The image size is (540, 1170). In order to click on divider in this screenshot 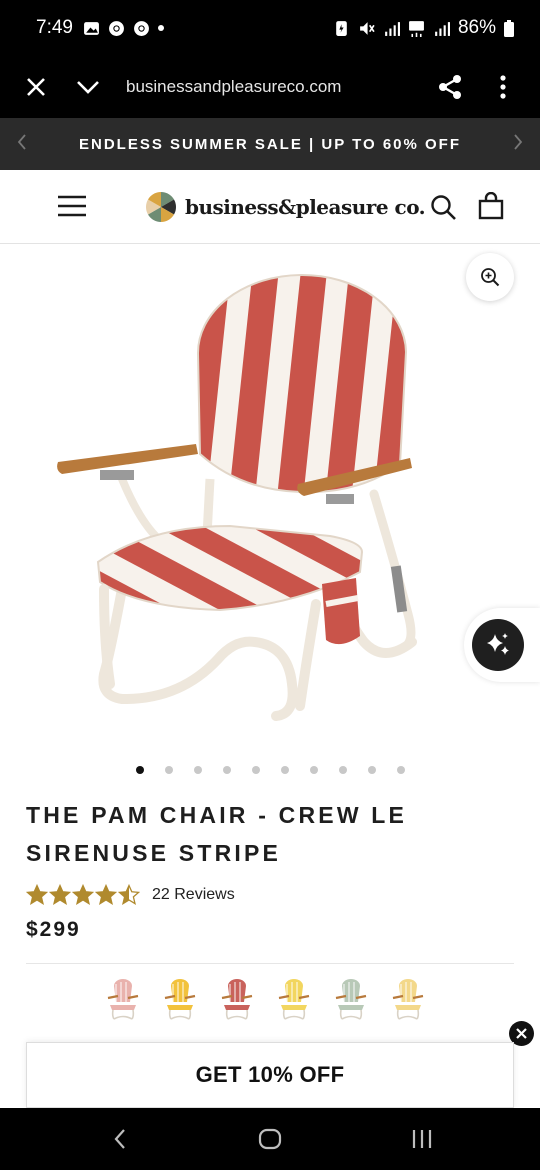, I will do `click(270, 963)`.